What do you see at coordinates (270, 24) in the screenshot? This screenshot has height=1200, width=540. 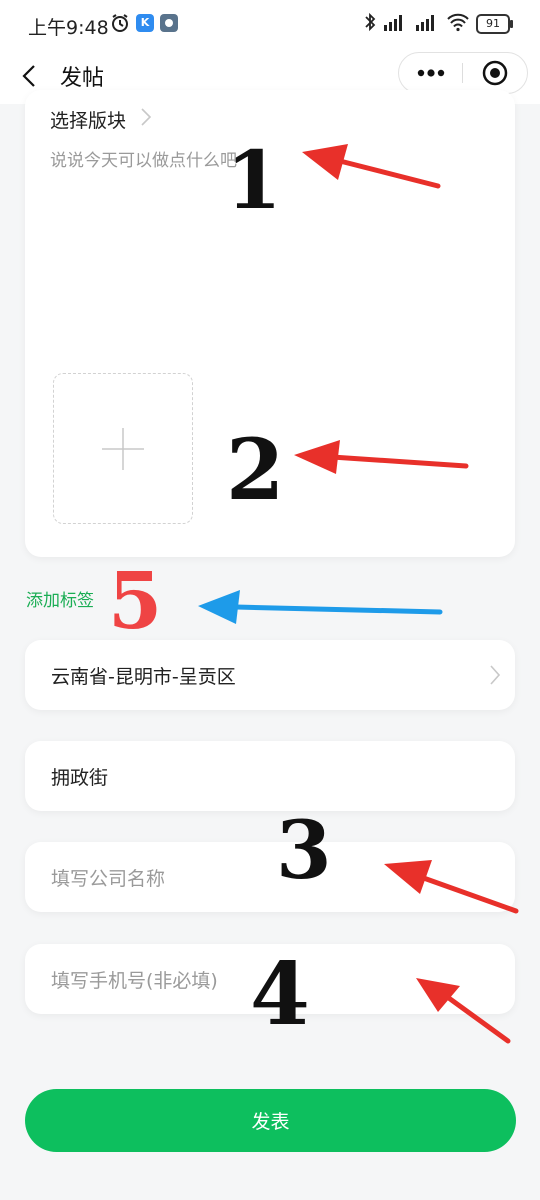 I see `status-bar: 上午9:48 K 91` at bounding box center [270, 24].